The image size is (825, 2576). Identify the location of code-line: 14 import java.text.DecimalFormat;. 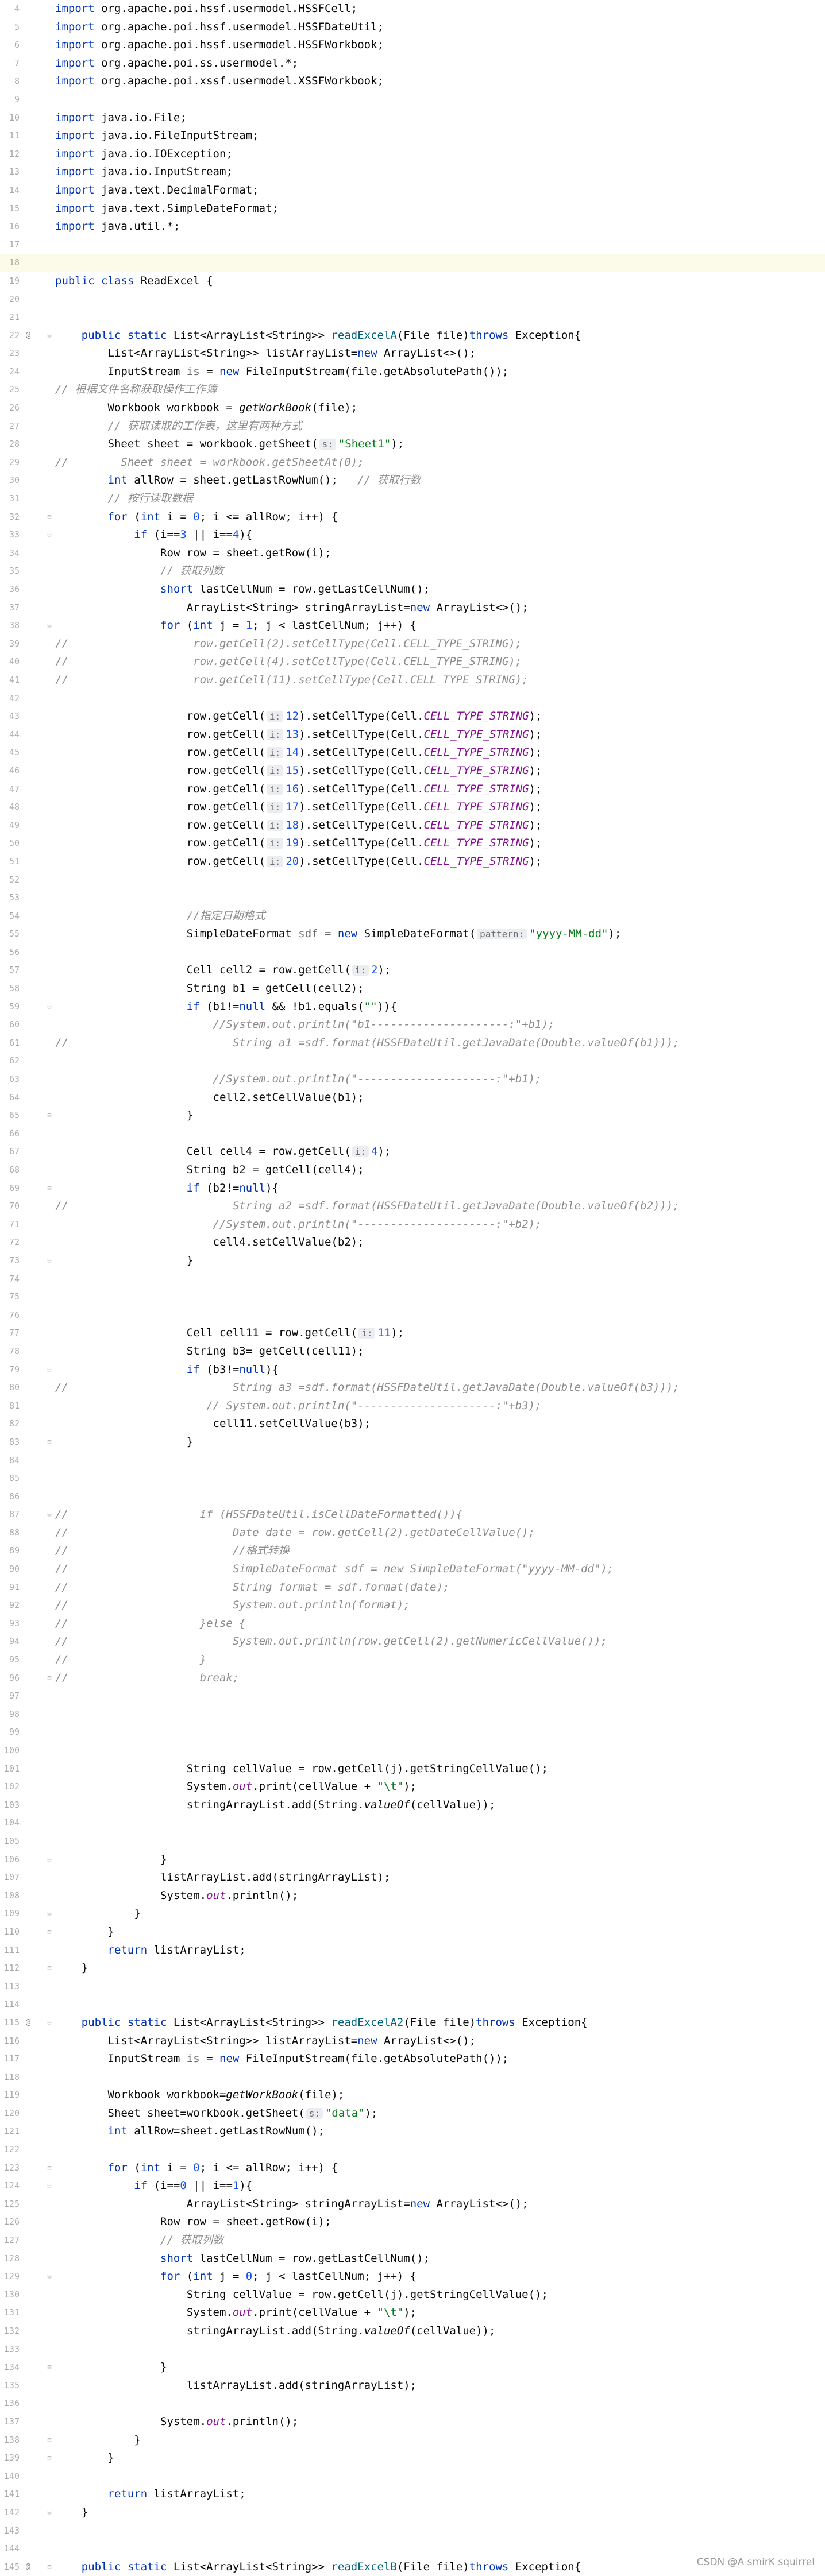
(412, 190).